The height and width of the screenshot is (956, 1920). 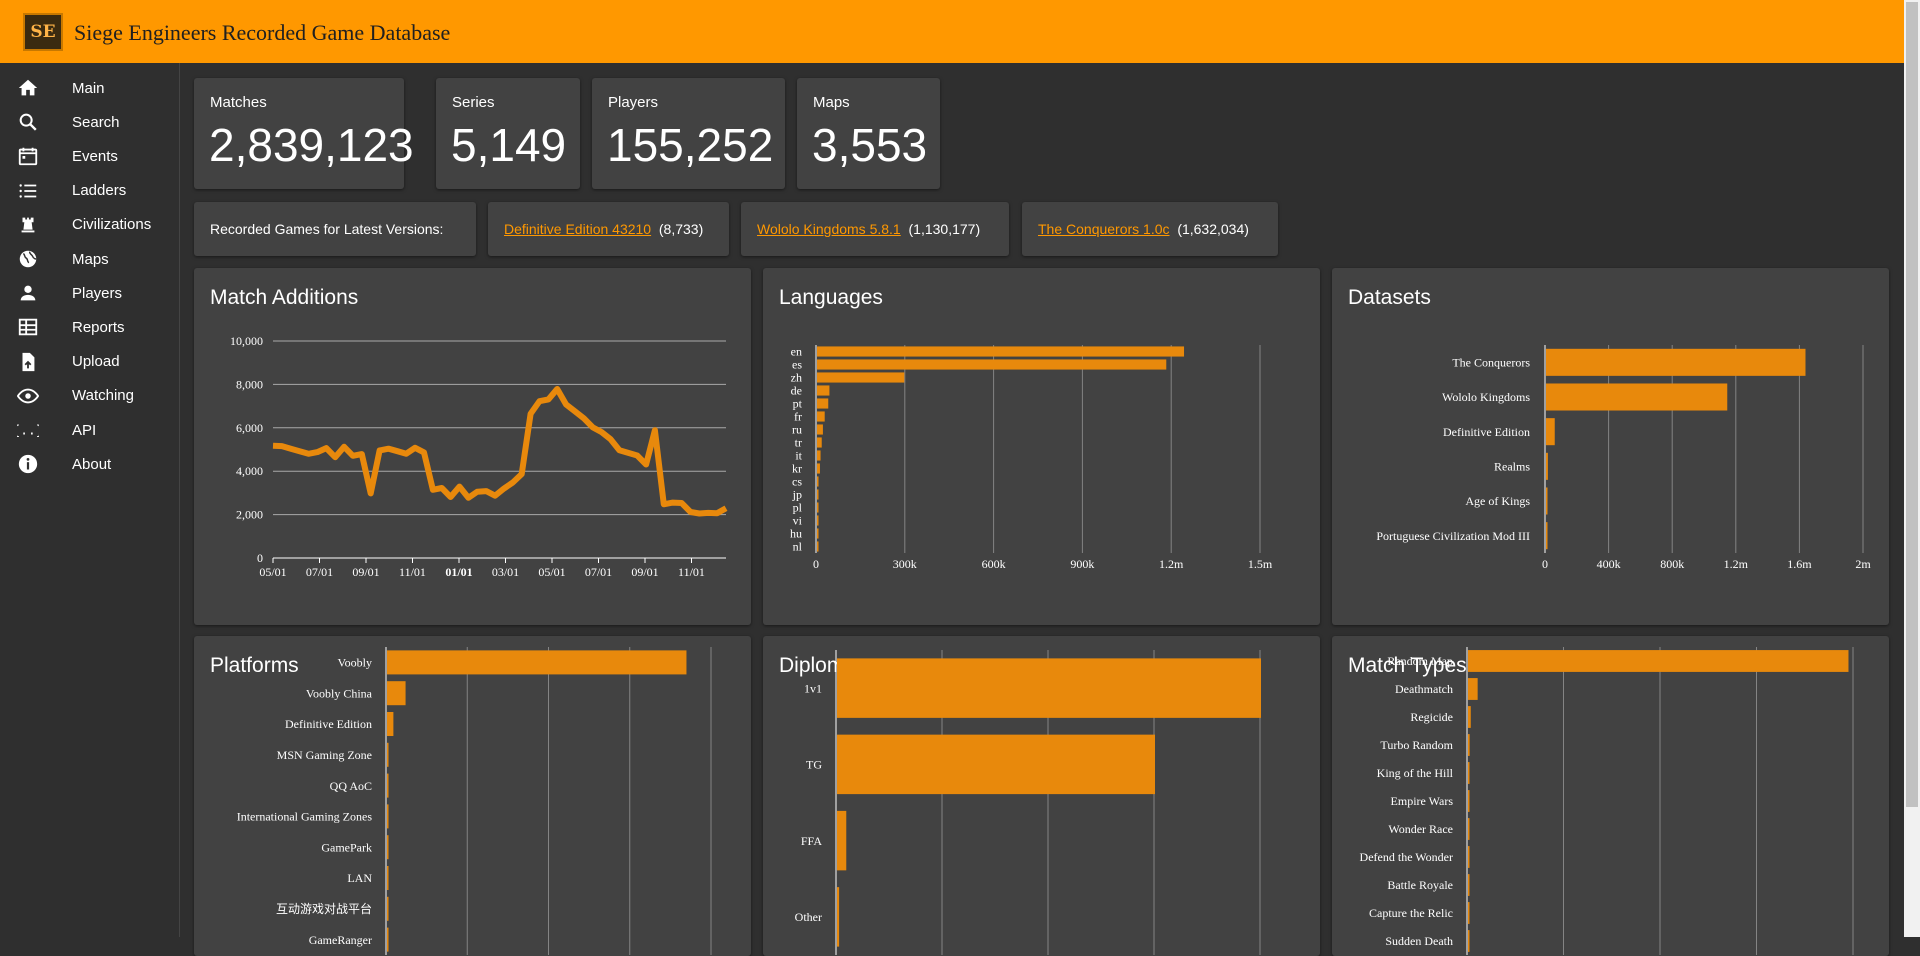 I want to click on x-tick-label: 1.5m, so click(x=1260, y=564).